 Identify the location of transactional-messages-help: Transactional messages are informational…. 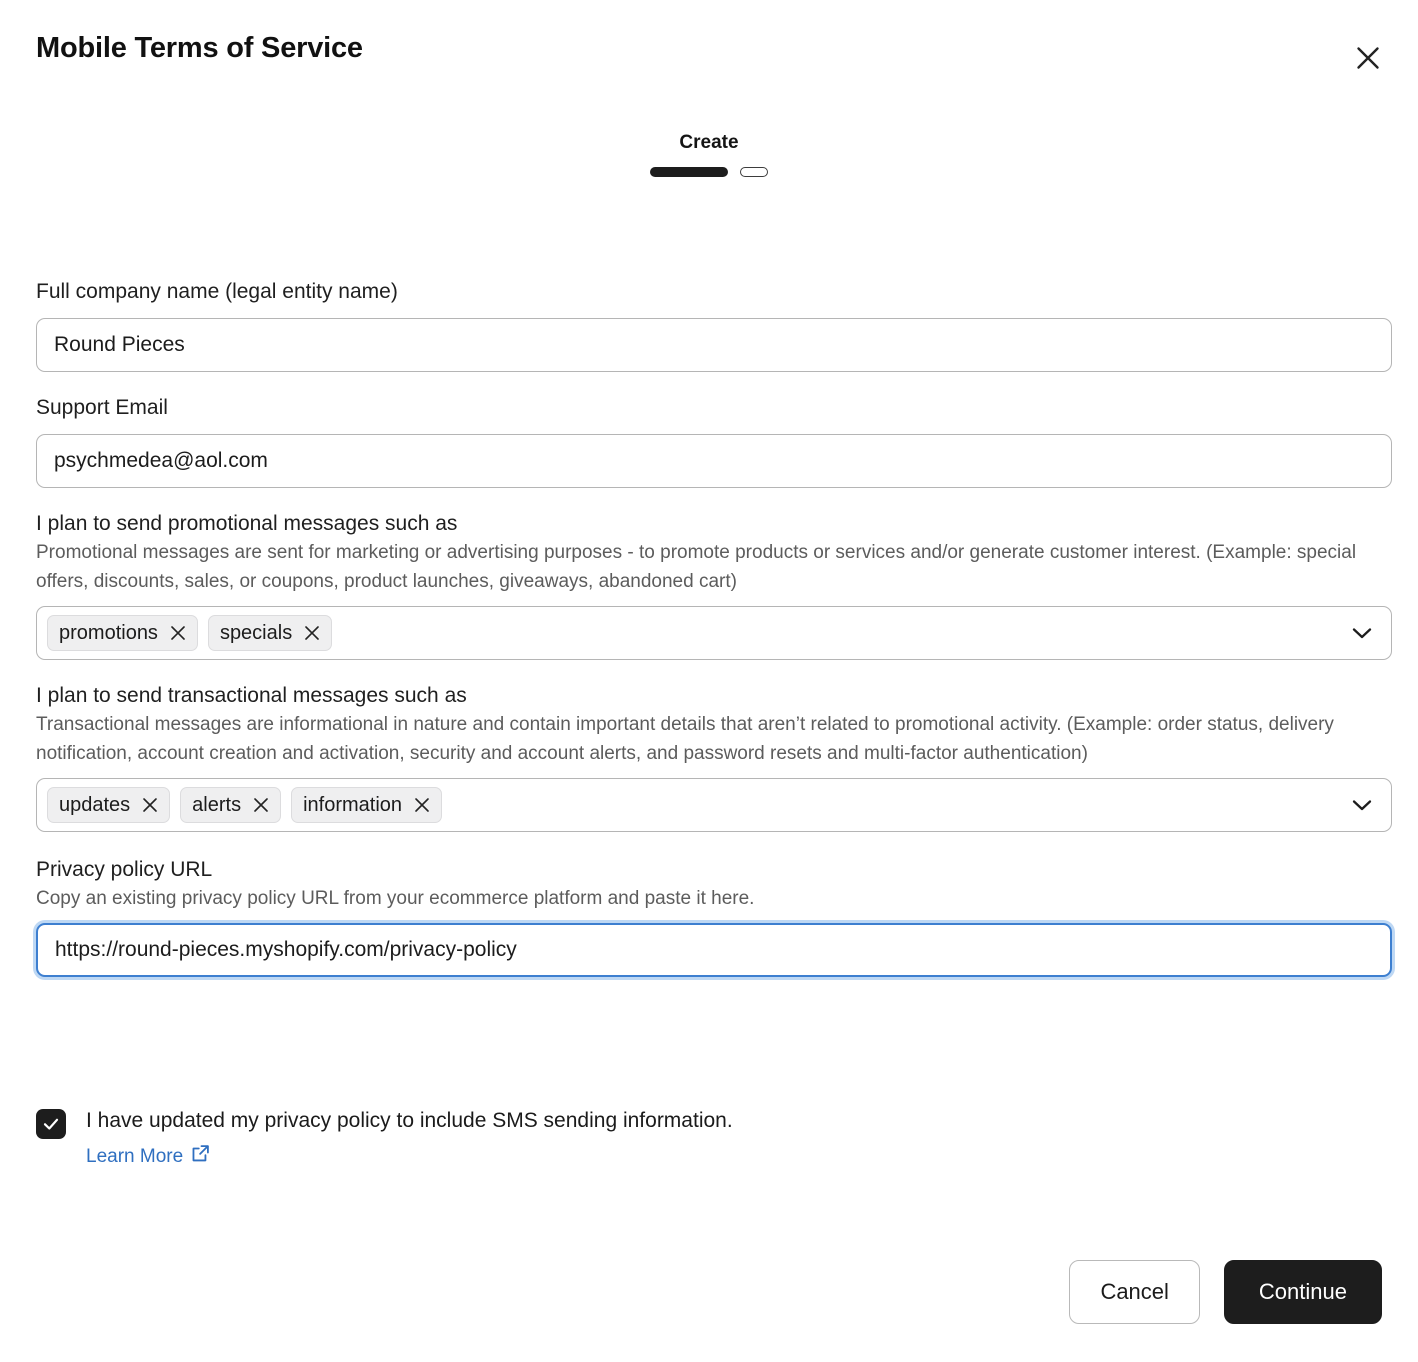
(685, 739).